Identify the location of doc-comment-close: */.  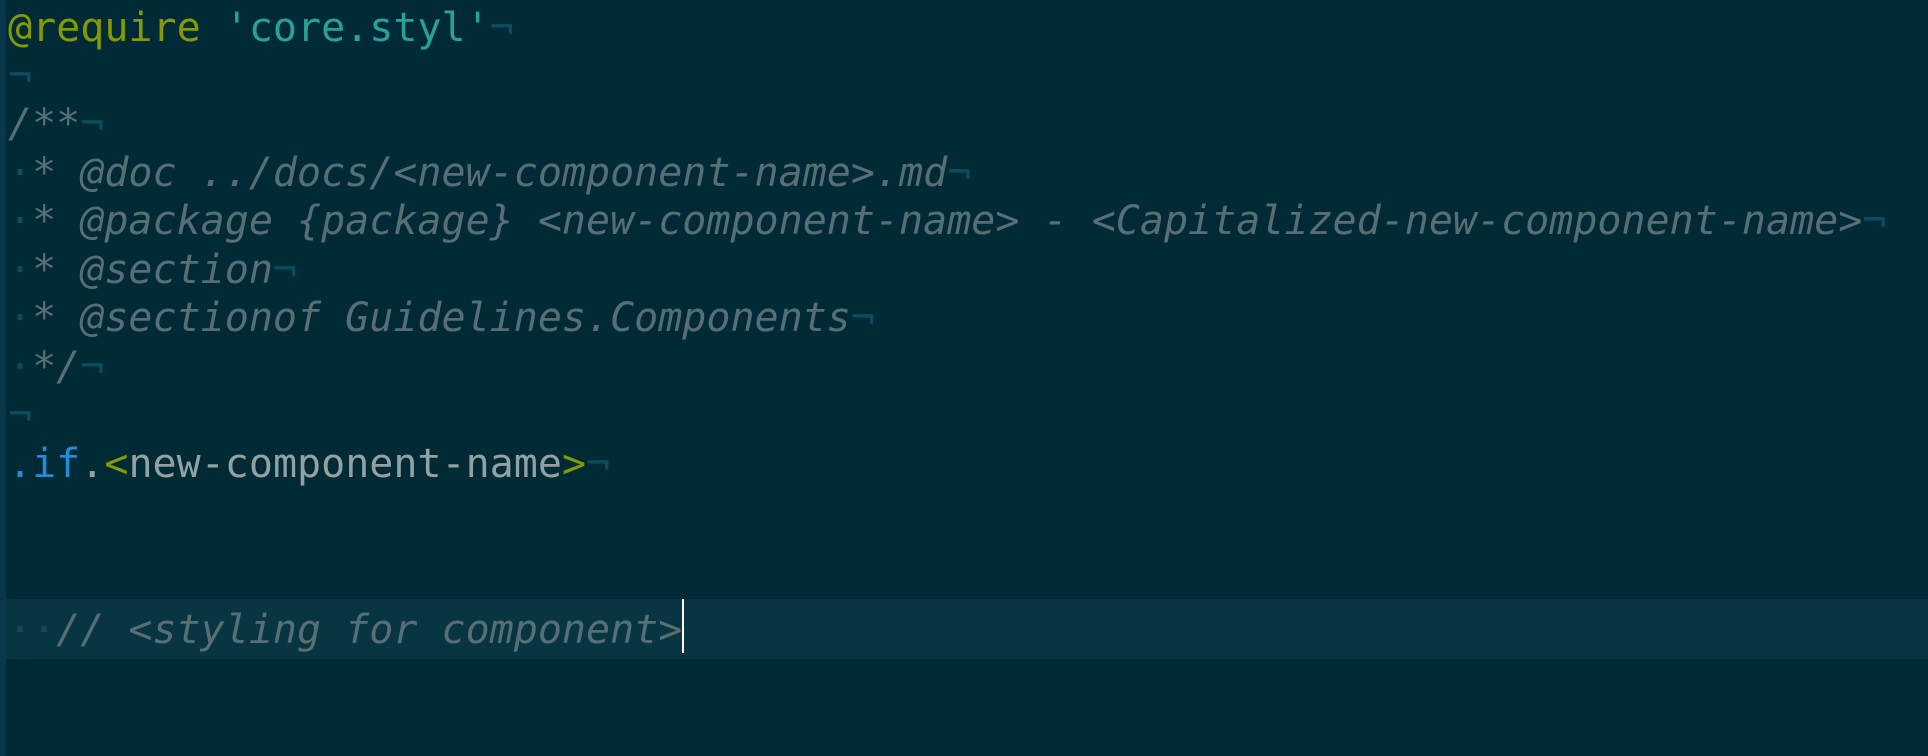
(56, 367).